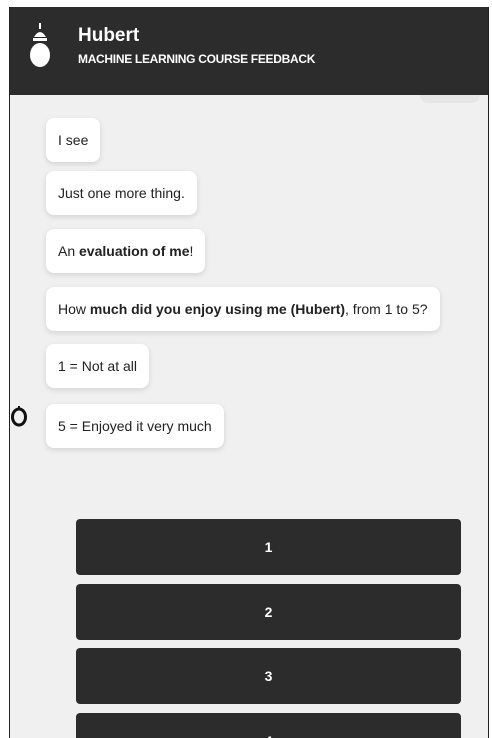  What do you see at coordinates (40, 45) in the screenshot?
I see `robot-icon` at bounding box center [40, 45].